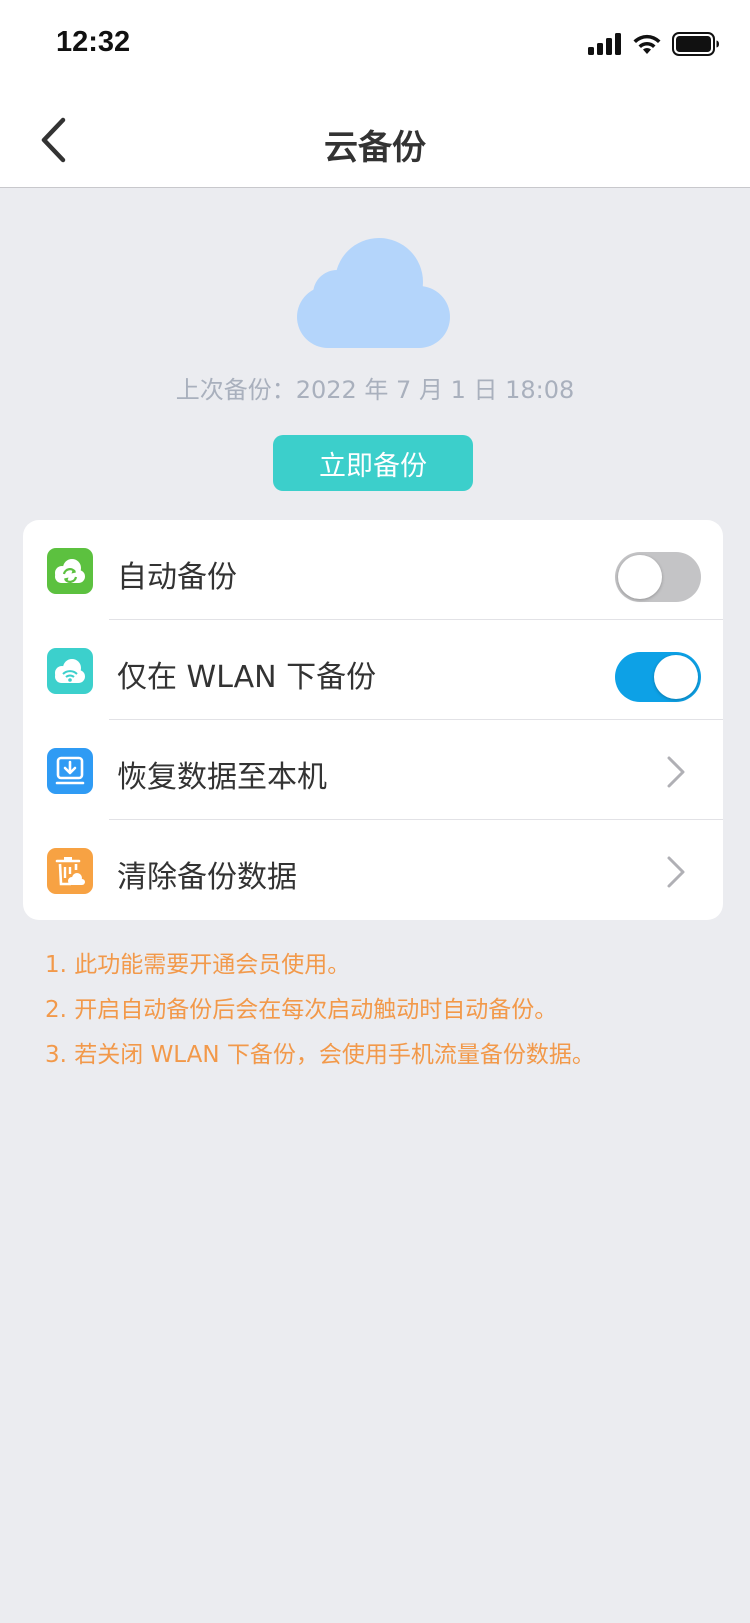 The width and height of the screenshot is (750, 1623). Describe the element at coordinates (375, 390) in the screenshot. I see `last-backup-time: 上次备份：2022 年 7 月 1 日 18:08` at that location.